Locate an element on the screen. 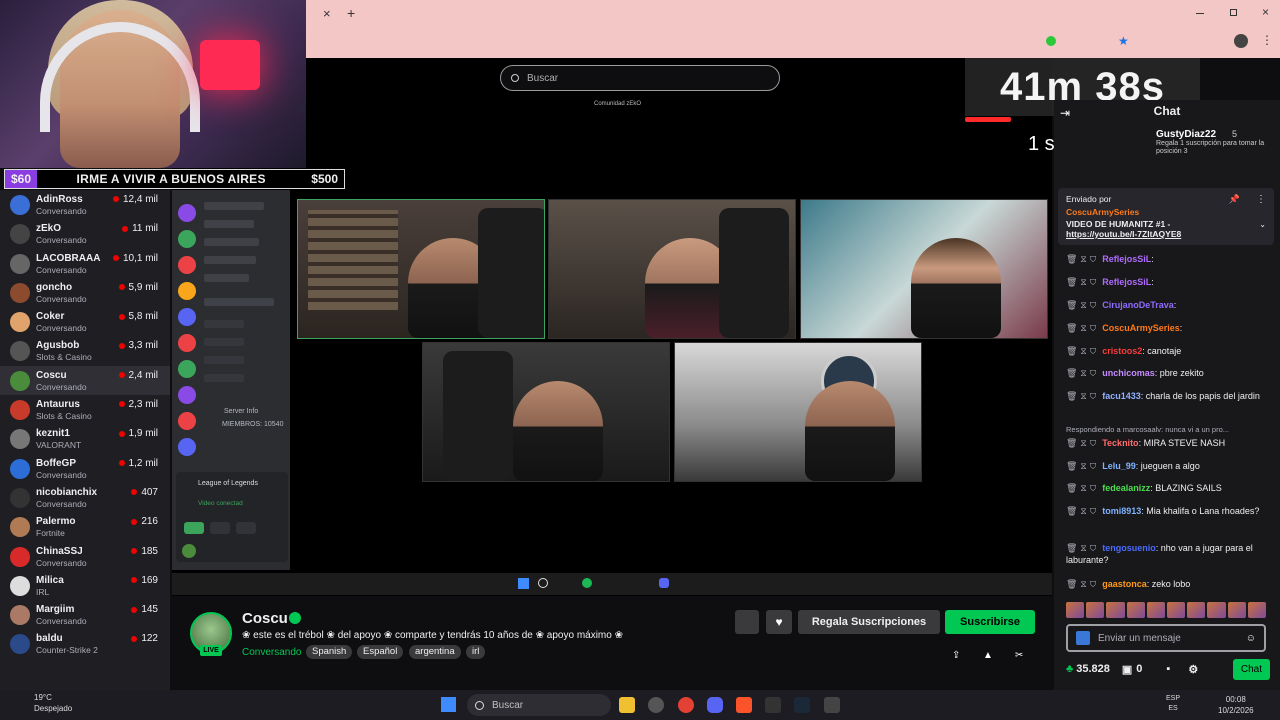 The width and height of the screenshot is (1280, 720). chat-message: 🗑⧖⛉ gaastonca: zeko lobo is located at coordinates (1166, 584).